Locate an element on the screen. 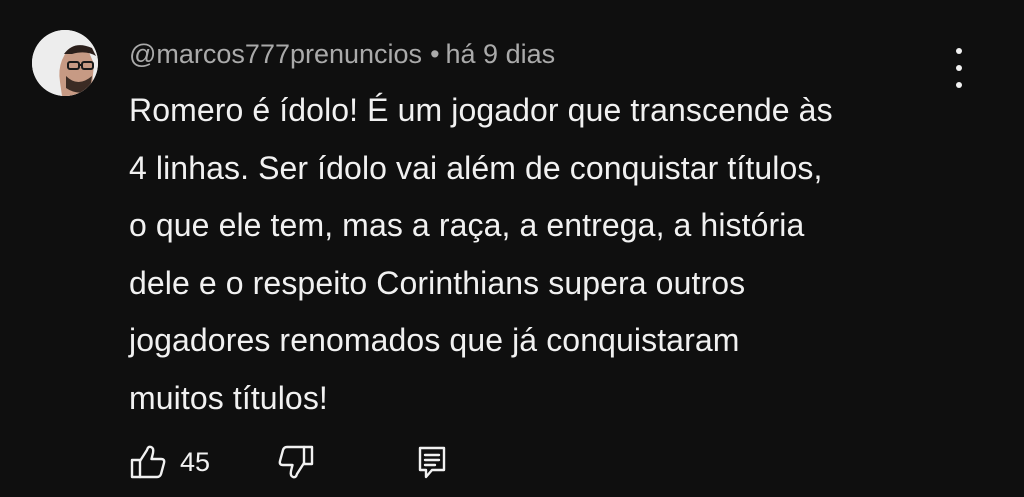 The image size is (1024, 497). avatar is located at coordinates (65, 63).